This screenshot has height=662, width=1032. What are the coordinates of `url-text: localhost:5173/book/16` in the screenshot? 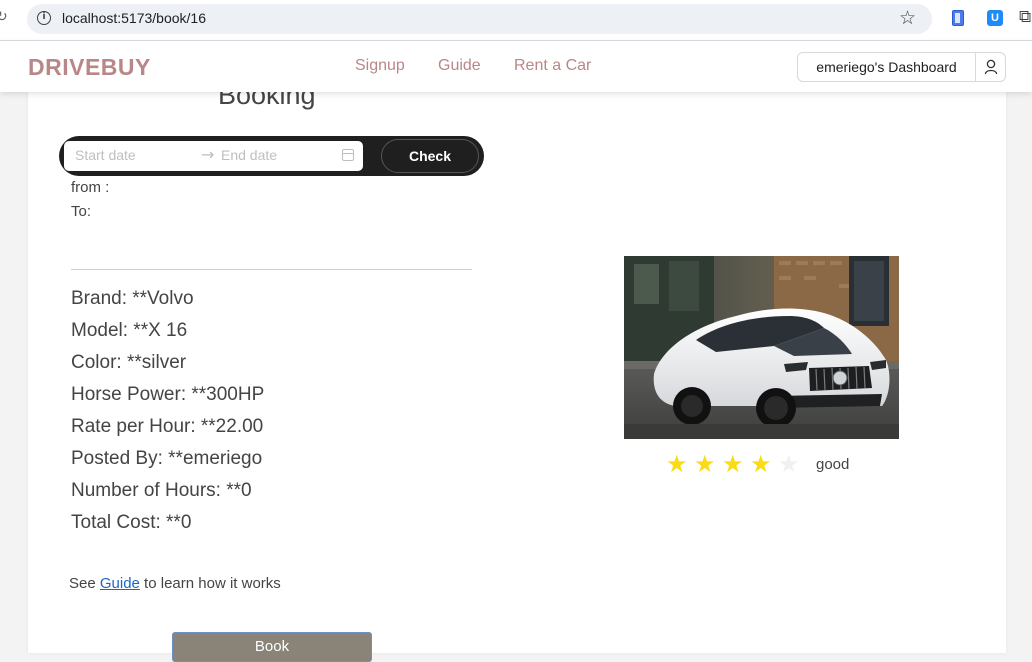 It's located at (134, 18).